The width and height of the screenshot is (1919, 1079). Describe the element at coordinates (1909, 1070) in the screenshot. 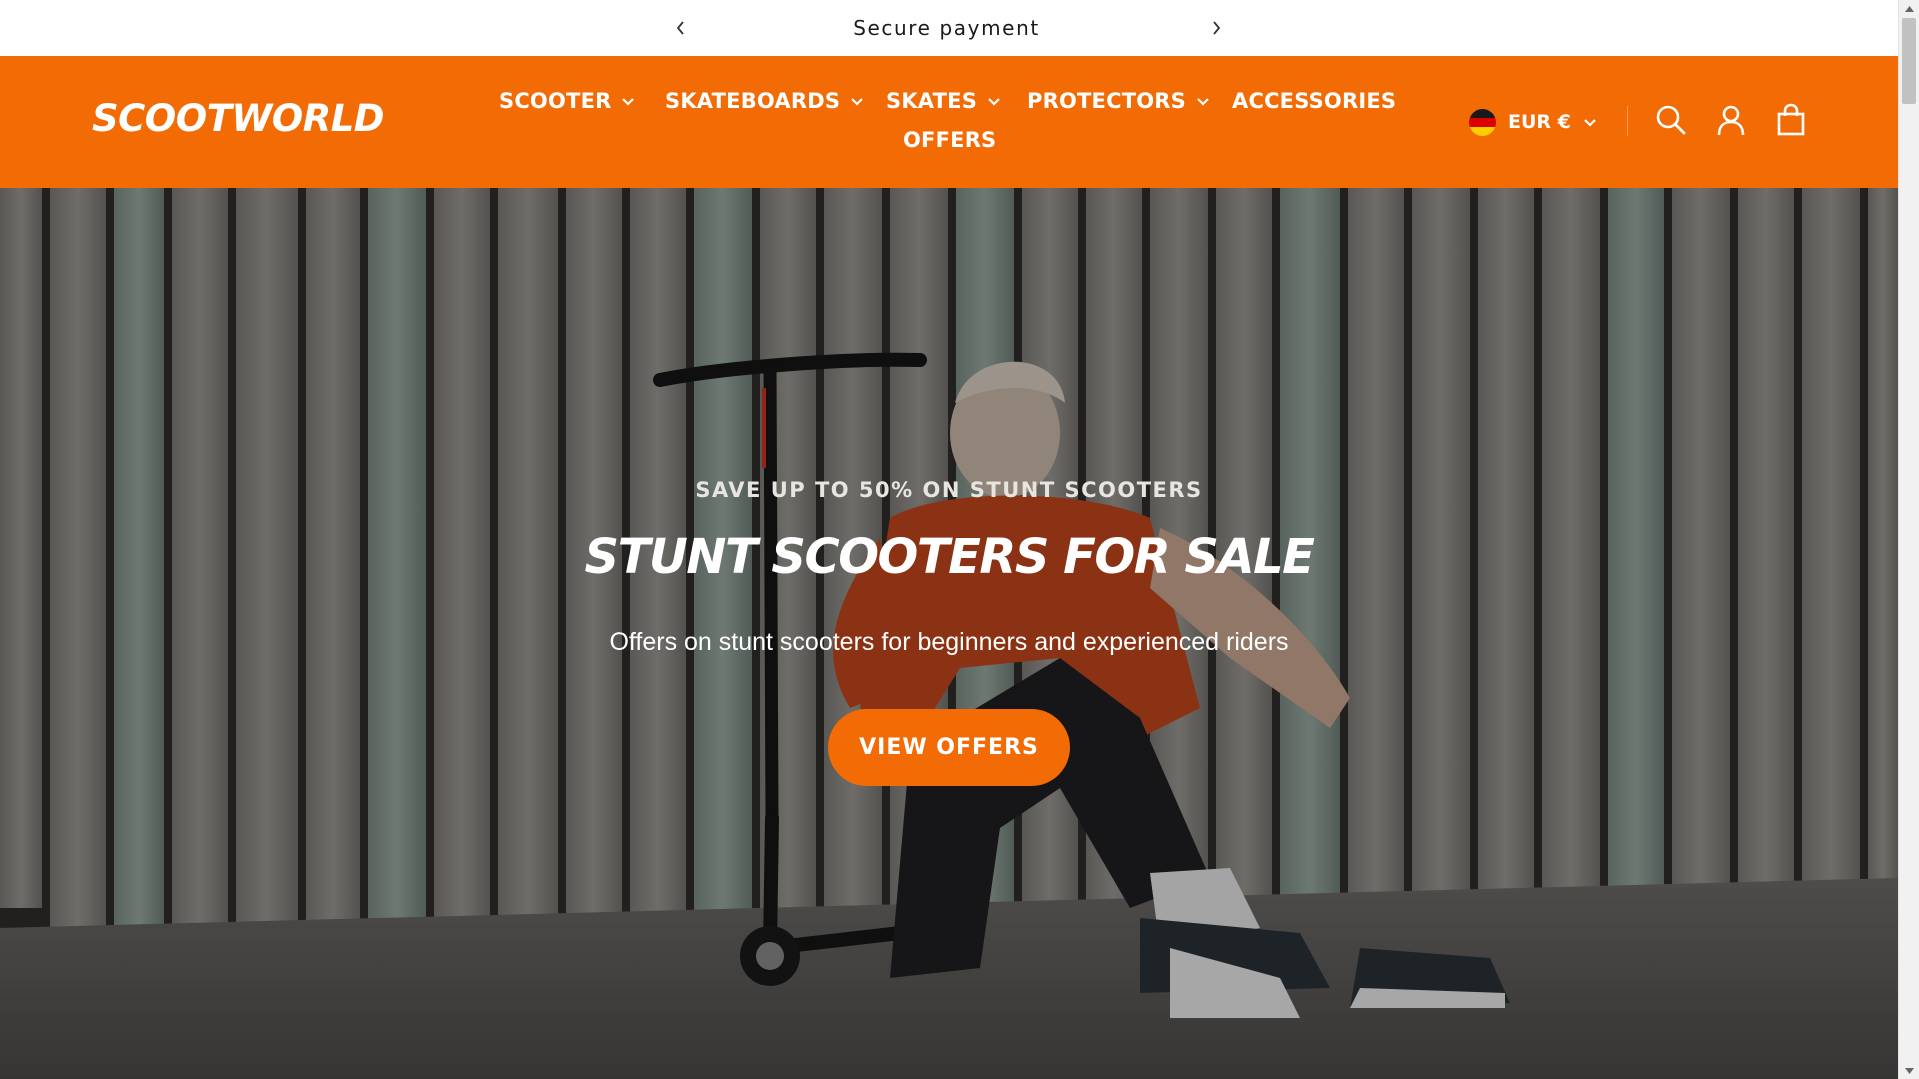

I see `scroll-down-icon` at that location.